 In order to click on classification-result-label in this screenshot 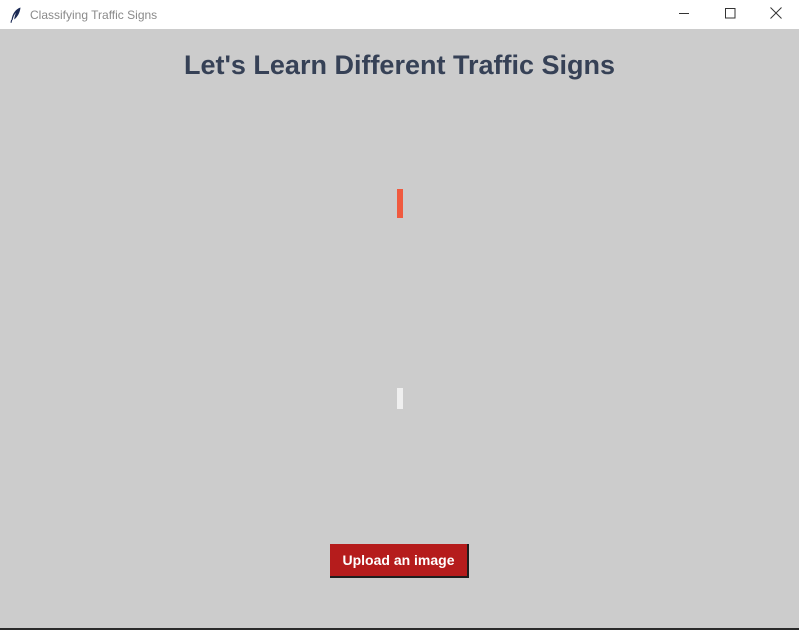, I will do `click(400, 398)`.